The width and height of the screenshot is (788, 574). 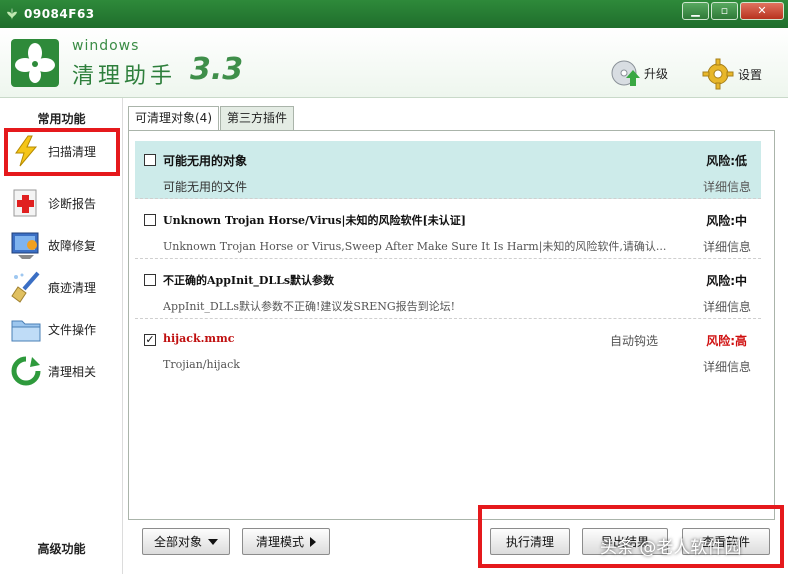 I want to click on sidebar-item-fault-repair: 故障修复, so click(x=65, y=245).